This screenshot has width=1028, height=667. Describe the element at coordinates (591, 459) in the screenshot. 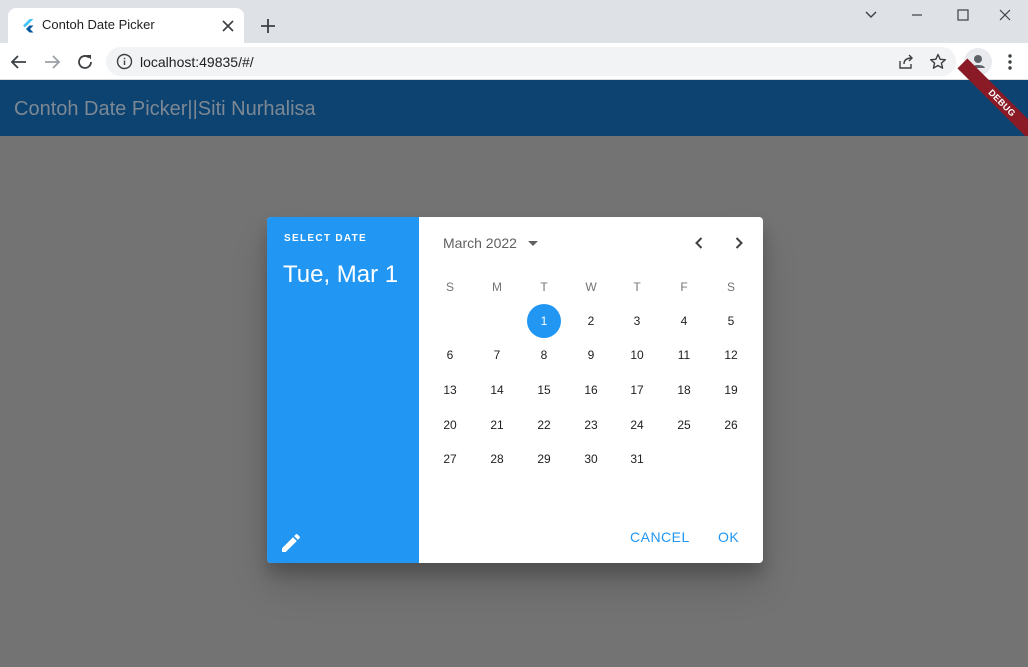

I see `day-cell: 30` at that location.